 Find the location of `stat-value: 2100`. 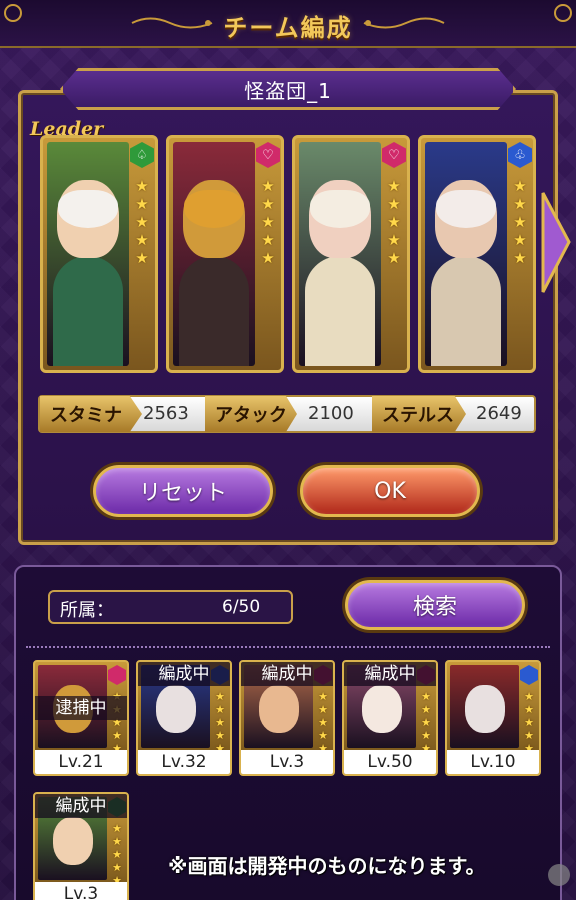

stat-value: 2100 is located at coordinates (331, 413).